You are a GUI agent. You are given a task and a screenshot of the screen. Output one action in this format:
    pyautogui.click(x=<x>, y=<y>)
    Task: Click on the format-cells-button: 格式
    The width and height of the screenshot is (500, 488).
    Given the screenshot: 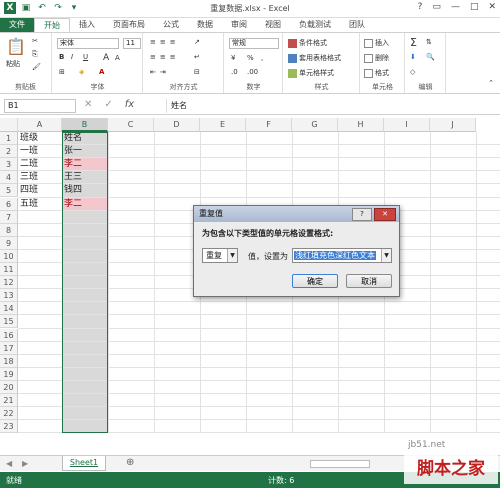 What is the action you would take?
    pyautogui.click(x=376, y=73)
    